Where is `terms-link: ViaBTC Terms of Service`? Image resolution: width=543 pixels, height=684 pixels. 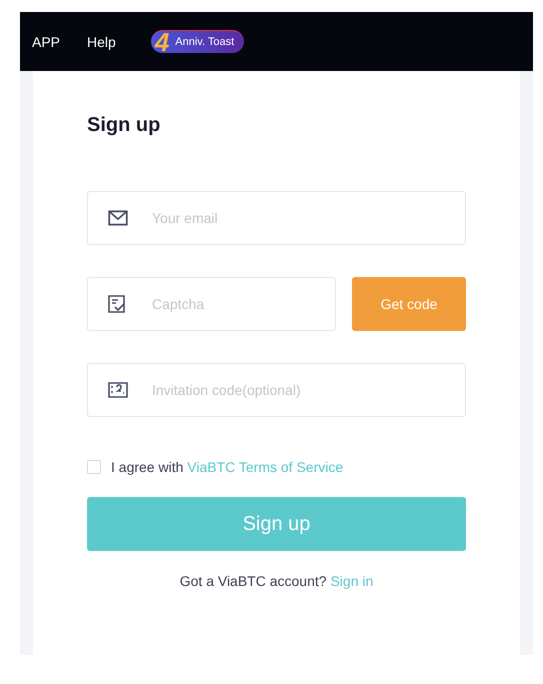
terms-link: ViaBTC Terms of Service is located at coordinates (265, 467).